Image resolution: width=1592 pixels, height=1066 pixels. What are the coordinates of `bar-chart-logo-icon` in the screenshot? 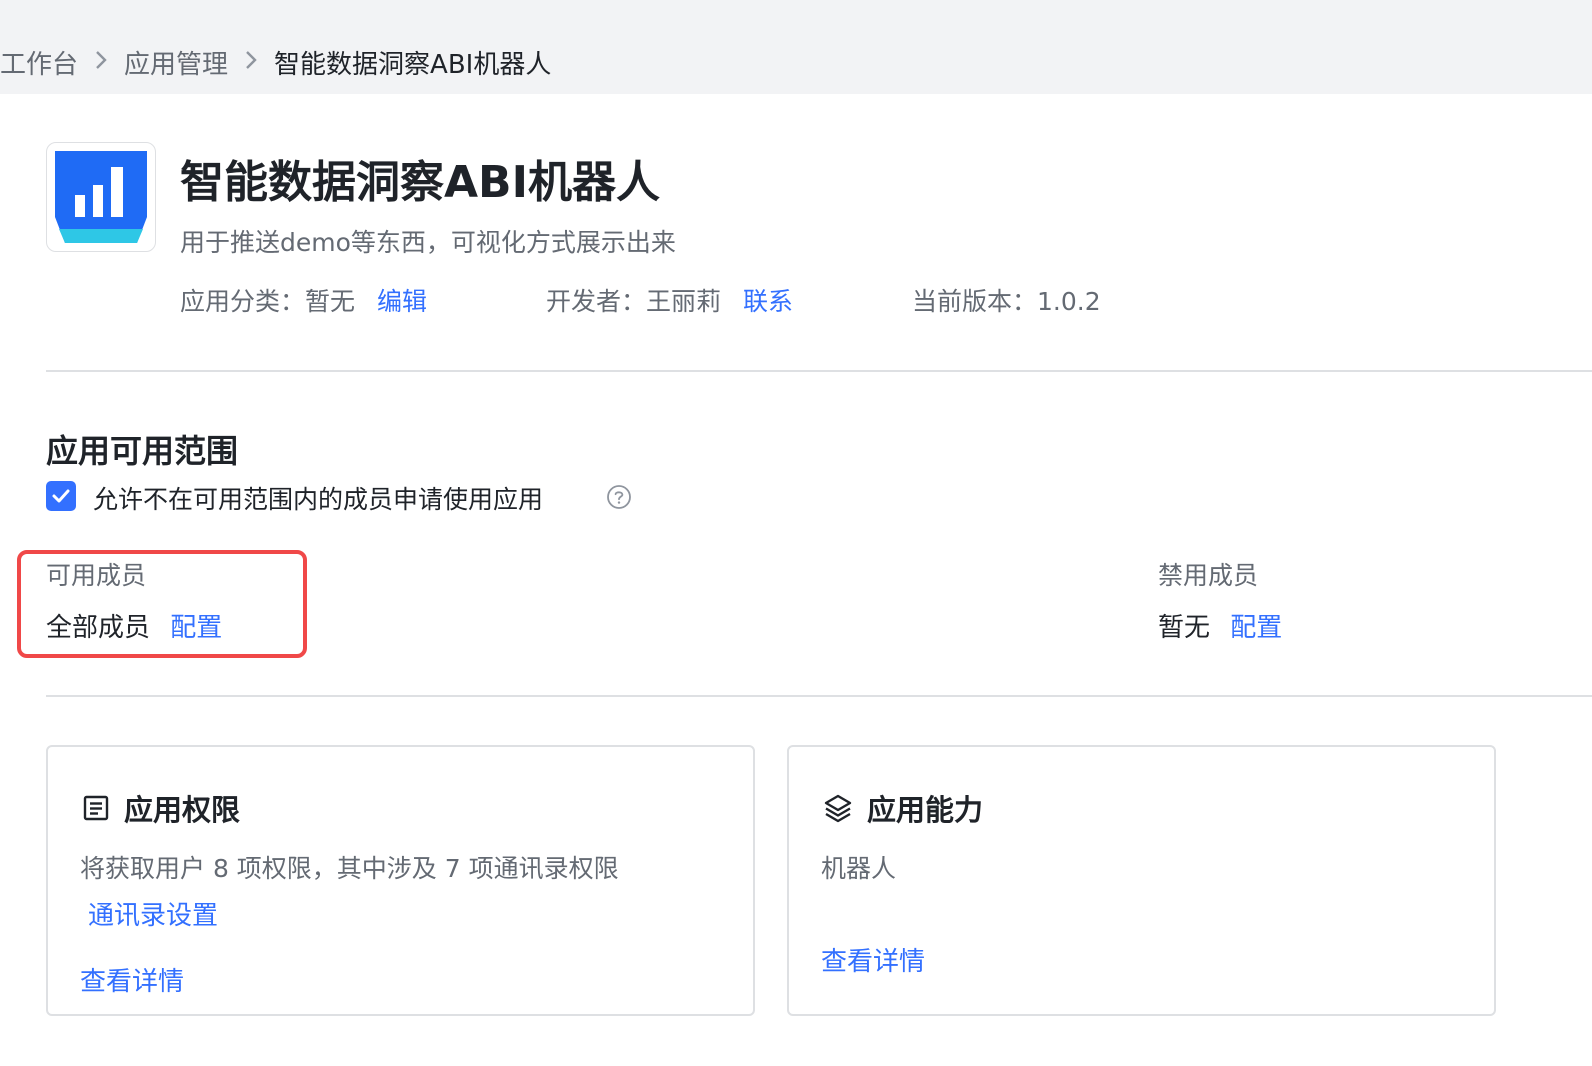 It's located at (101, 197).